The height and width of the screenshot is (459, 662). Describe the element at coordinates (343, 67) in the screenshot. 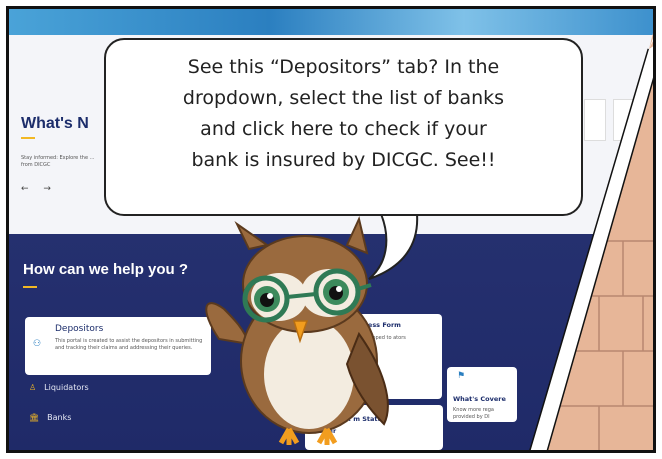

I see `bubble-line: See this “Depositors” tab? In the` at that location.